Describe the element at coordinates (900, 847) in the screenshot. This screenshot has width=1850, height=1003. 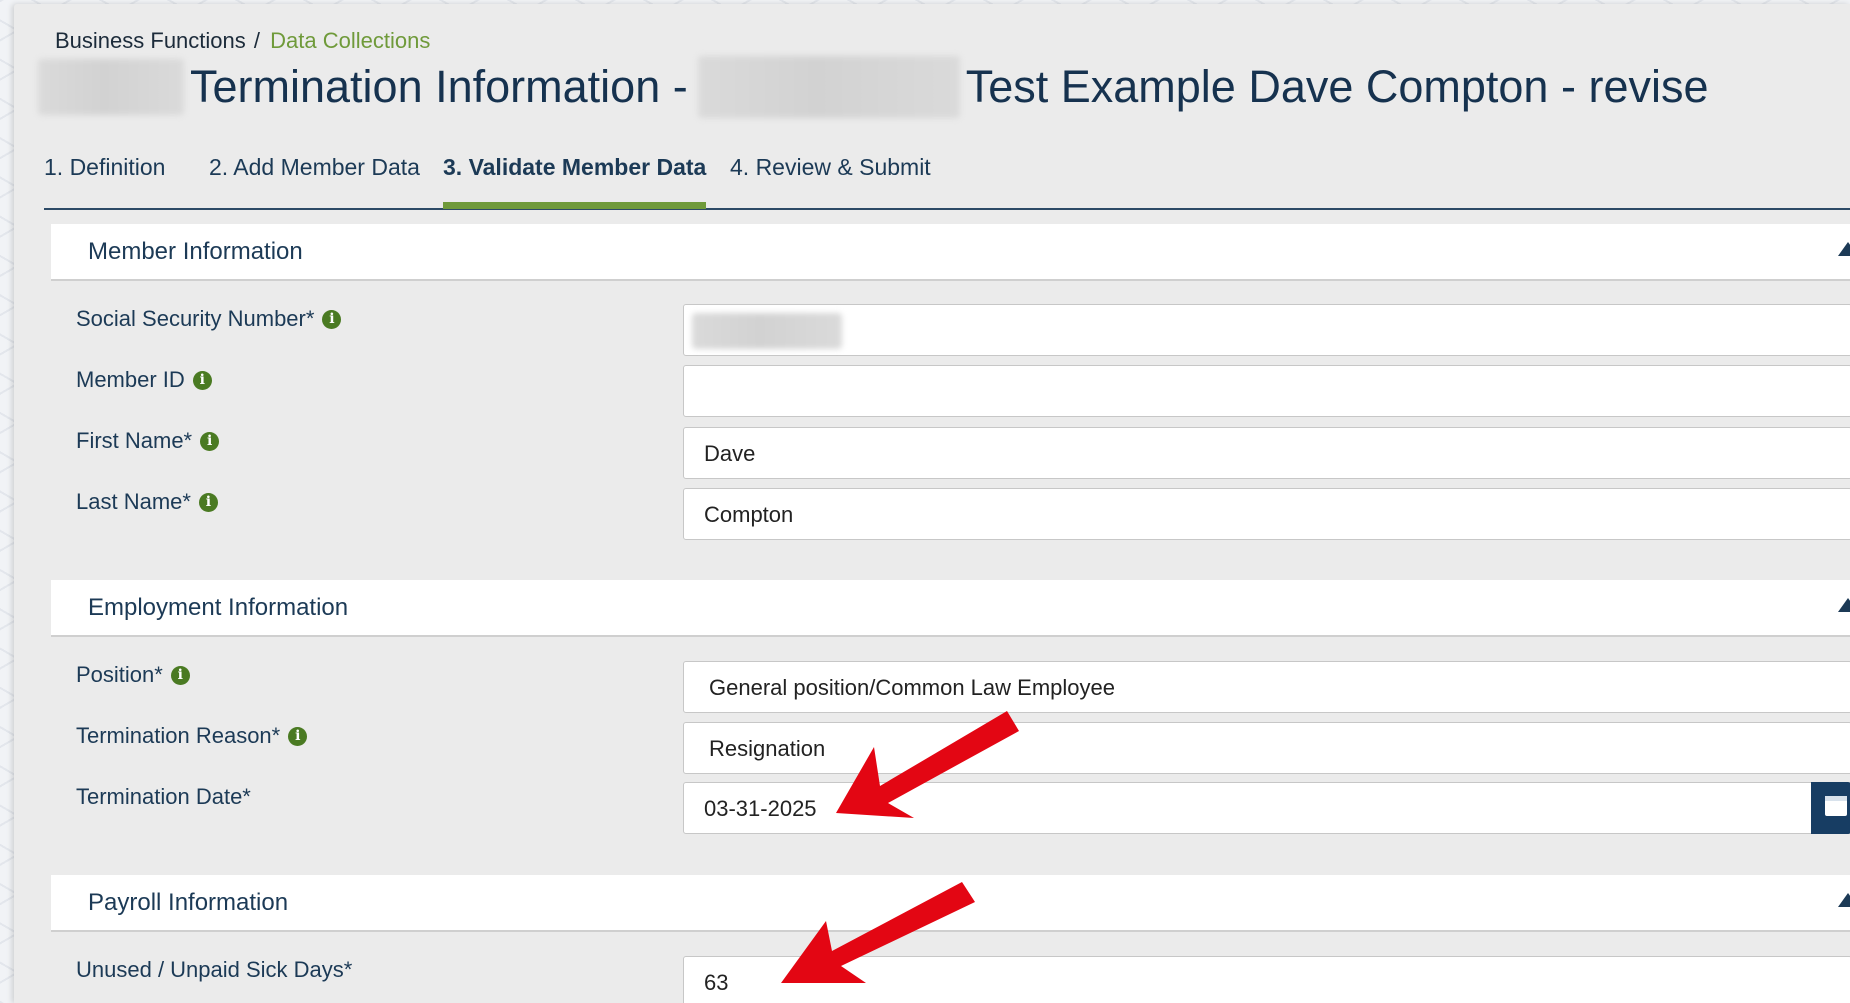
I see `annotation-arrows` at that location.